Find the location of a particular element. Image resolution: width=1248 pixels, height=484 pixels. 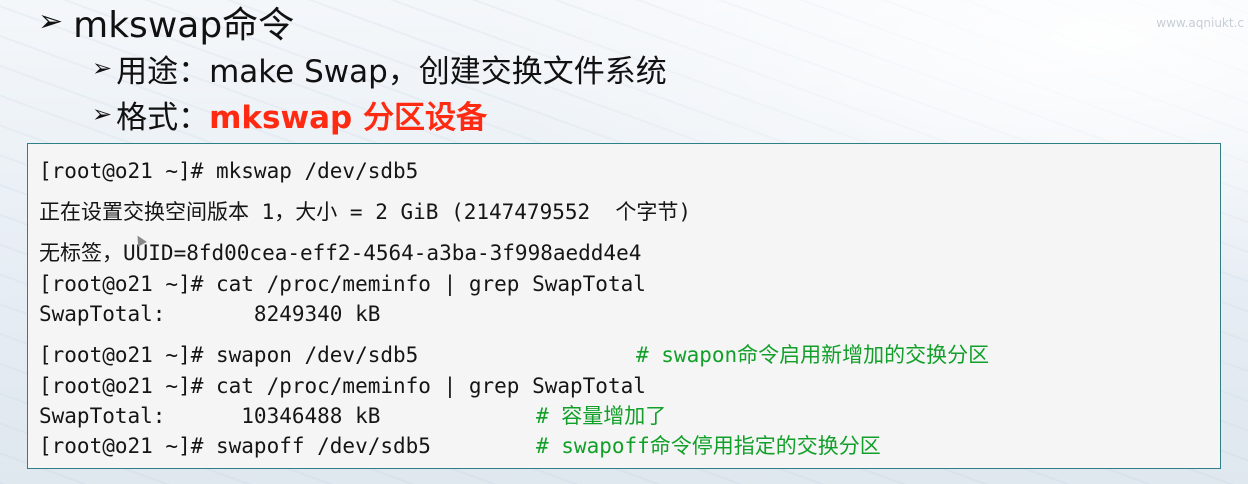

terminal-comment: # 容量增加了 is located at coordinates (601, 416).